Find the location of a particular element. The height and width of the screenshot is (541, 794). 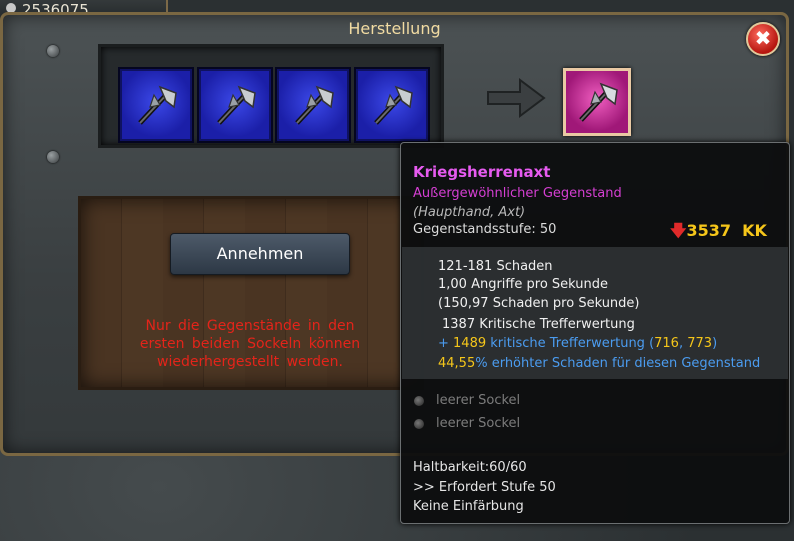

window-title: Herstellung is located at coordinates (394, 28).